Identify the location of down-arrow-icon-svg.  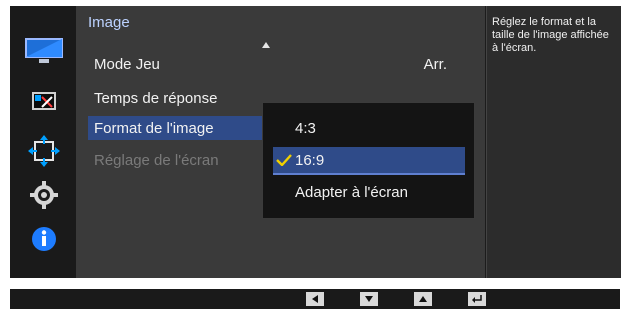
(369, 299).